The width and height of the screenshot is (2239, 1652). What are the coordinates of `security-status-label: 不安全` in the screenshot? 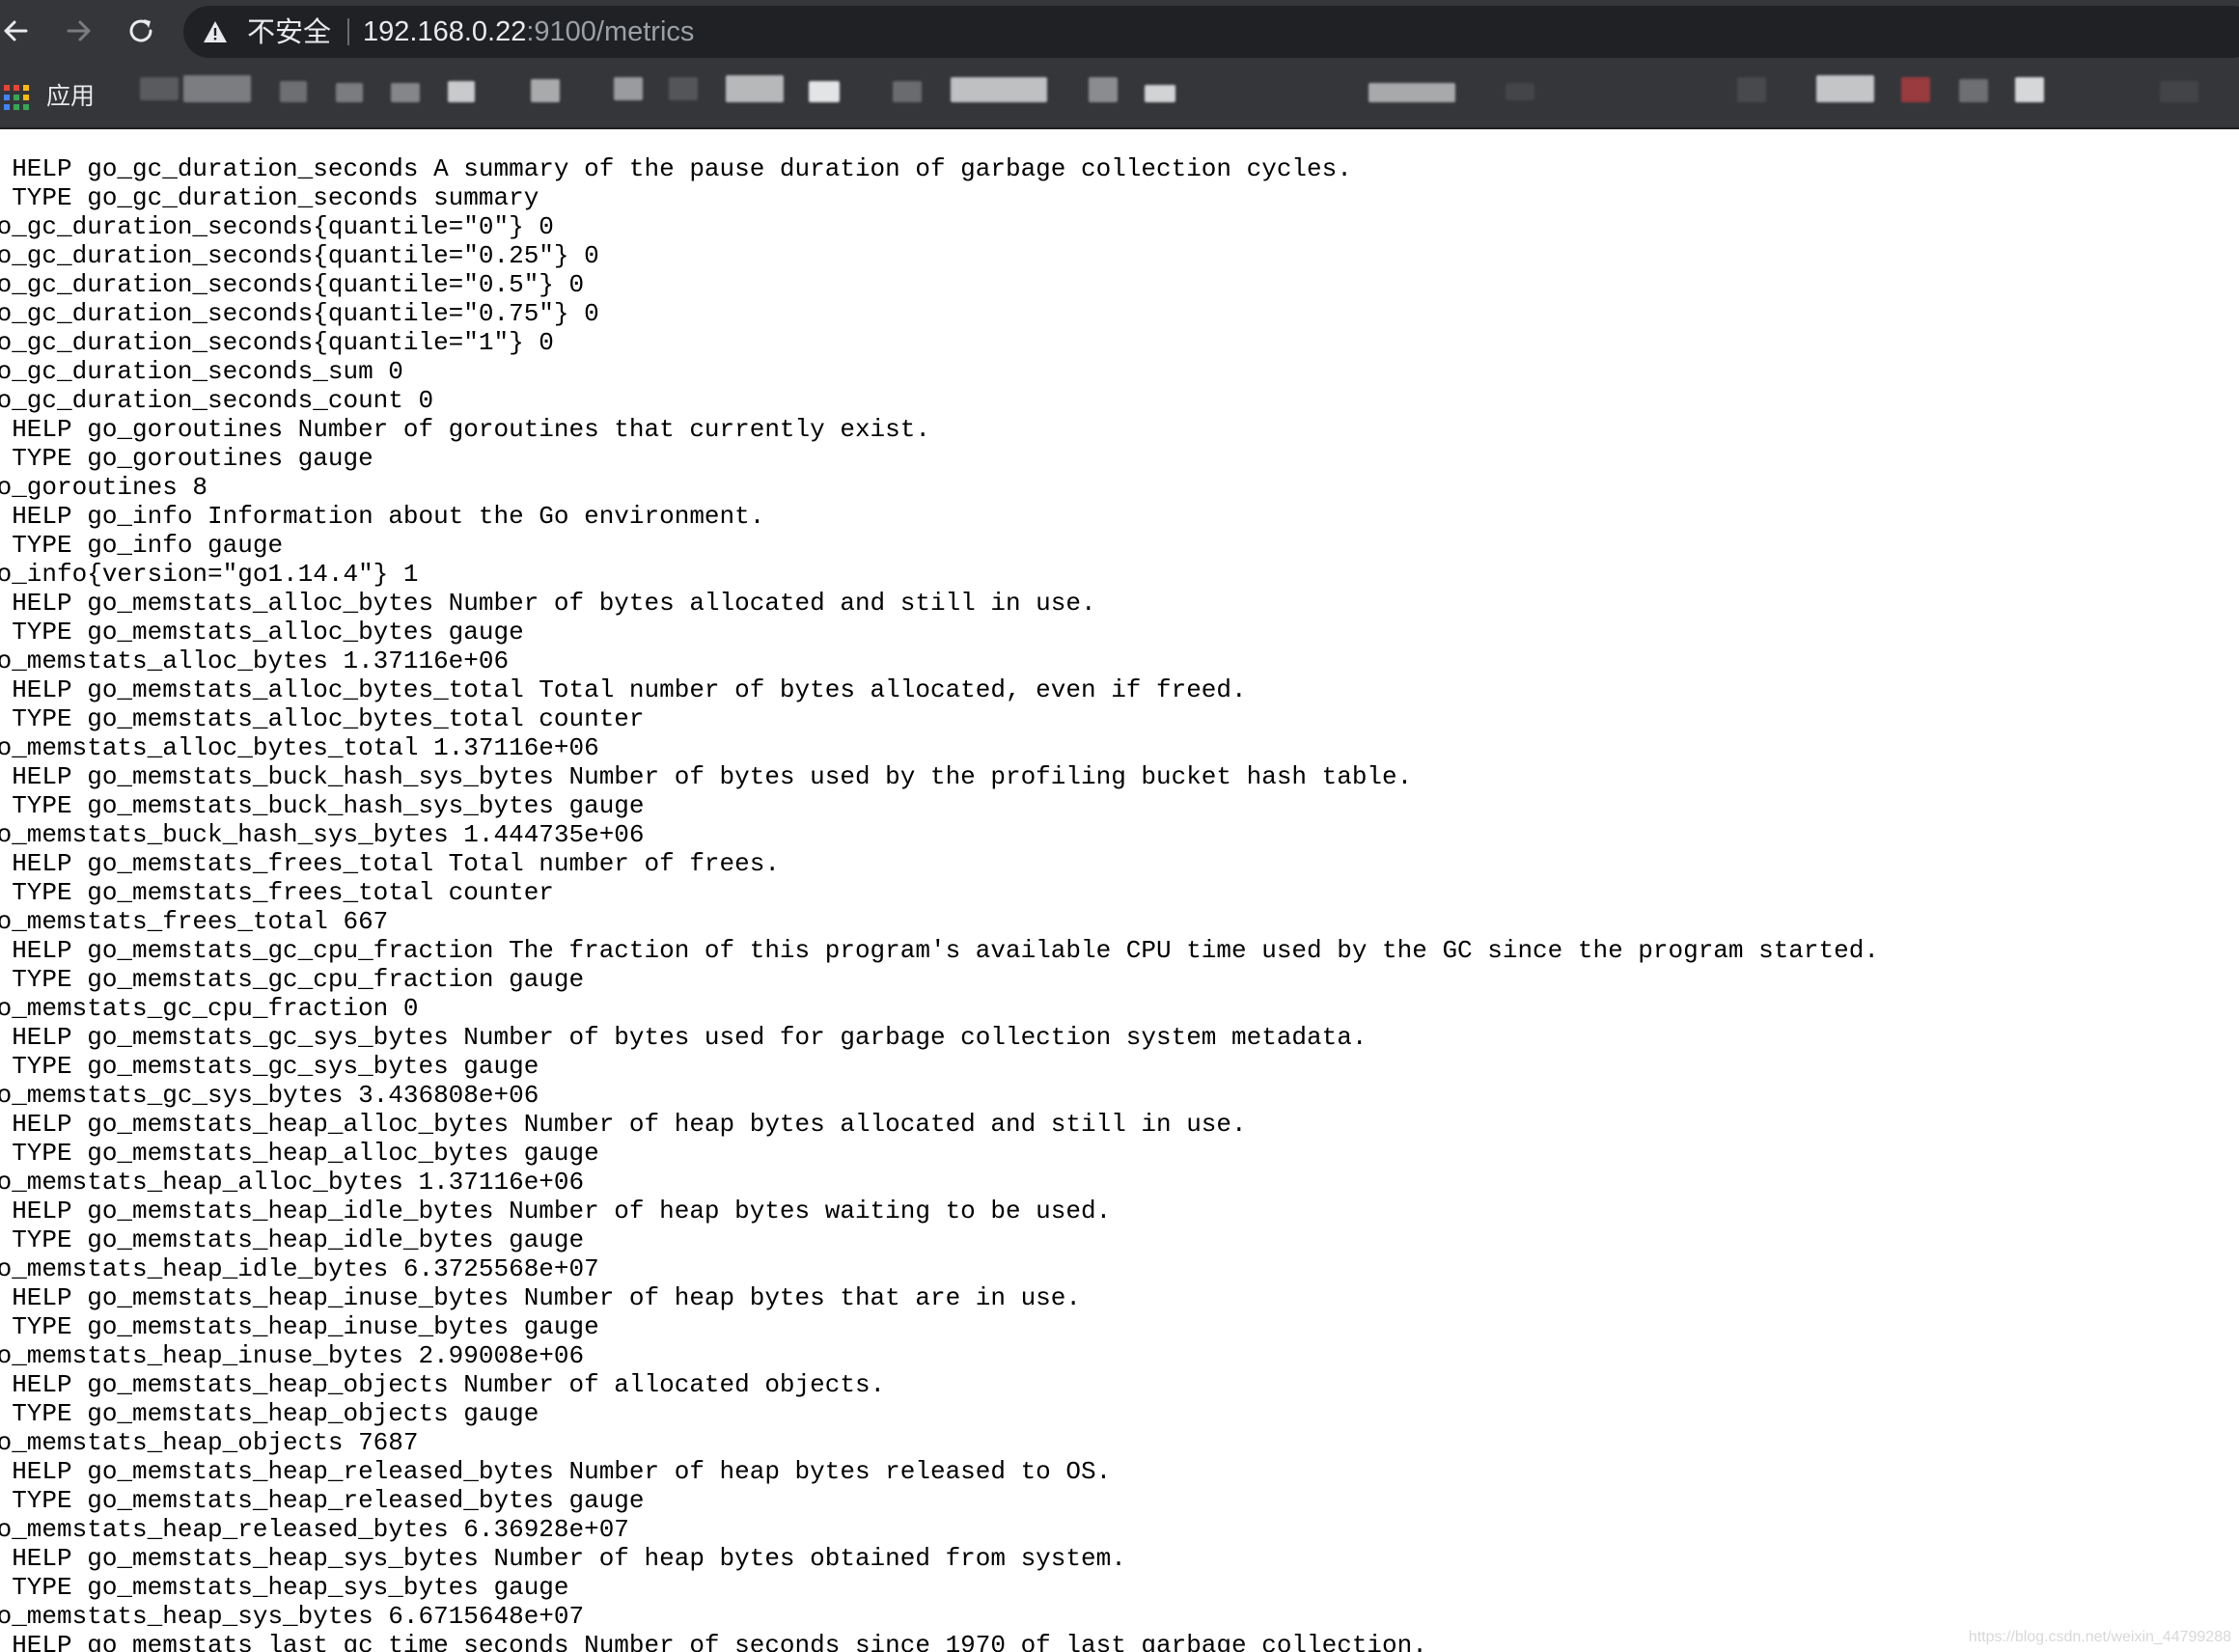 It's located at (289, 31).